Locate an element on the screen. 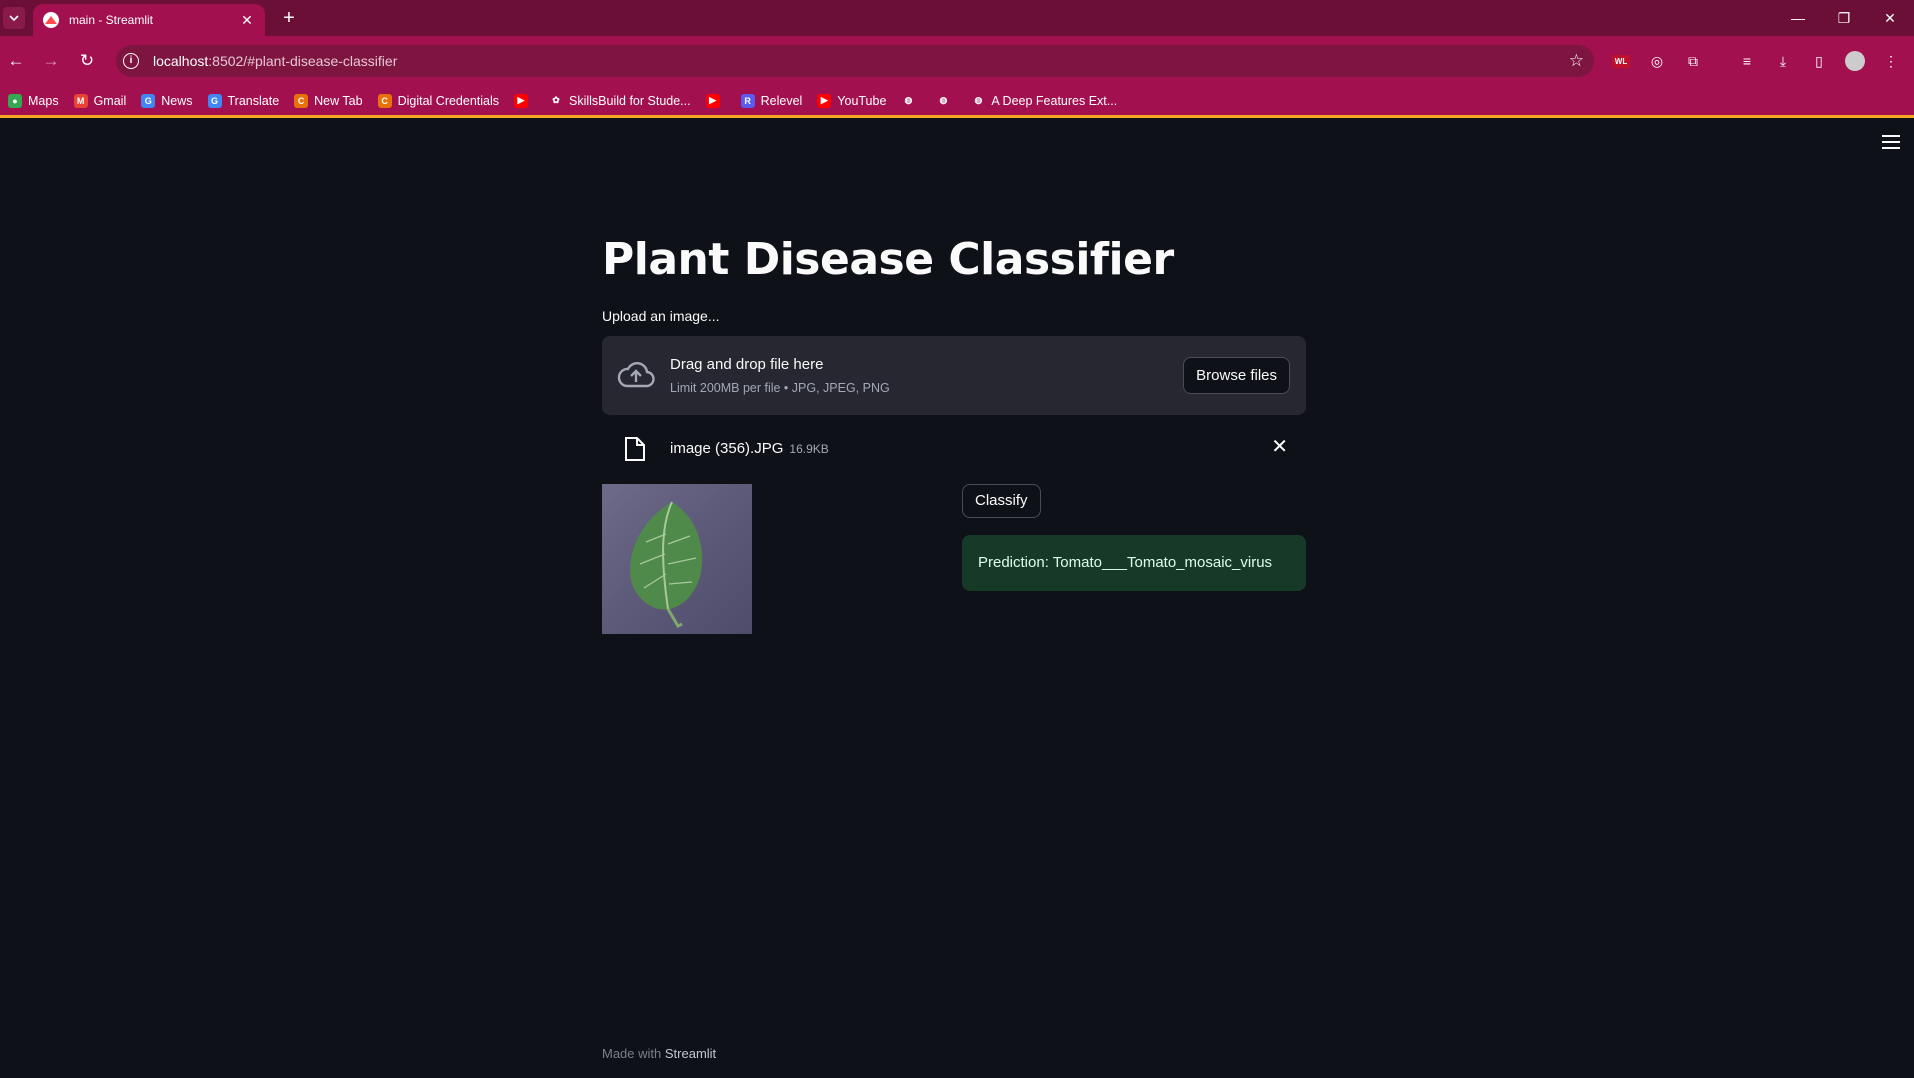 Image resolution: width=1914 pixels, height=1078 pixels. bookmark-label: Digital Credentials is located at coordinates (448, 100).